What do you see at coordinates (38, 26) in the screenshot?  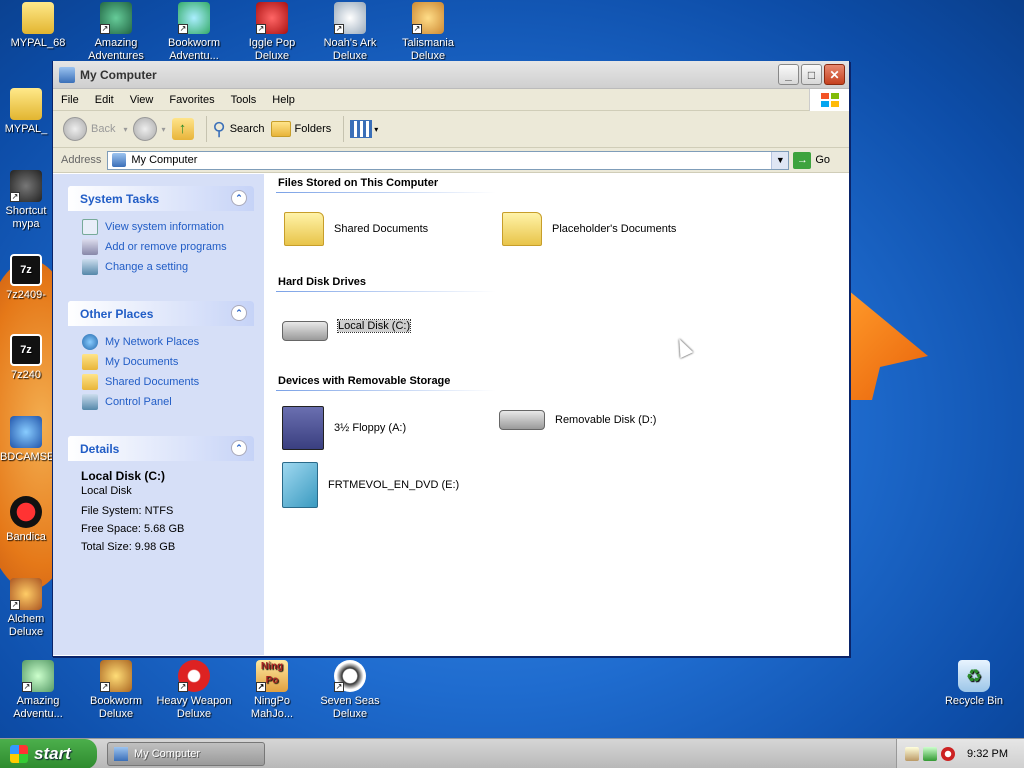 I see `mypal-icon: MYPAL_68` at bounding box center [38, 26].